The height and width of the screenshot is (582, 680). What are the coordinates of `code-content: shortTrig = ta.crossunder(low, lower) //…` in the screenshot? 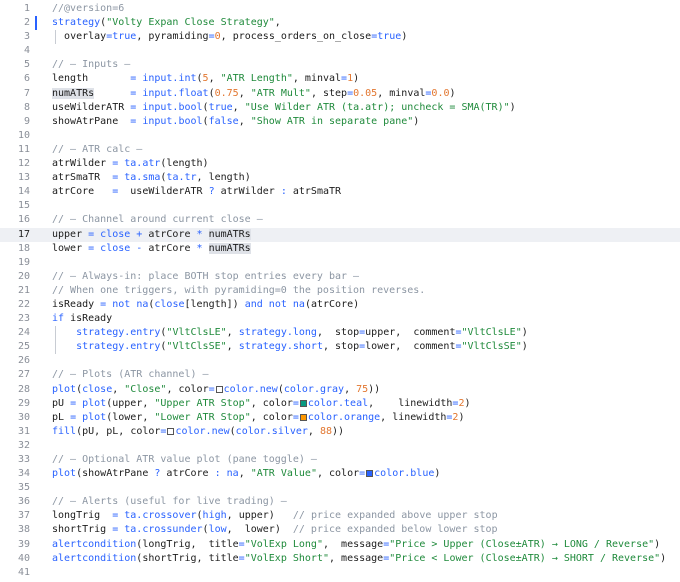 It's located at (275, 530).